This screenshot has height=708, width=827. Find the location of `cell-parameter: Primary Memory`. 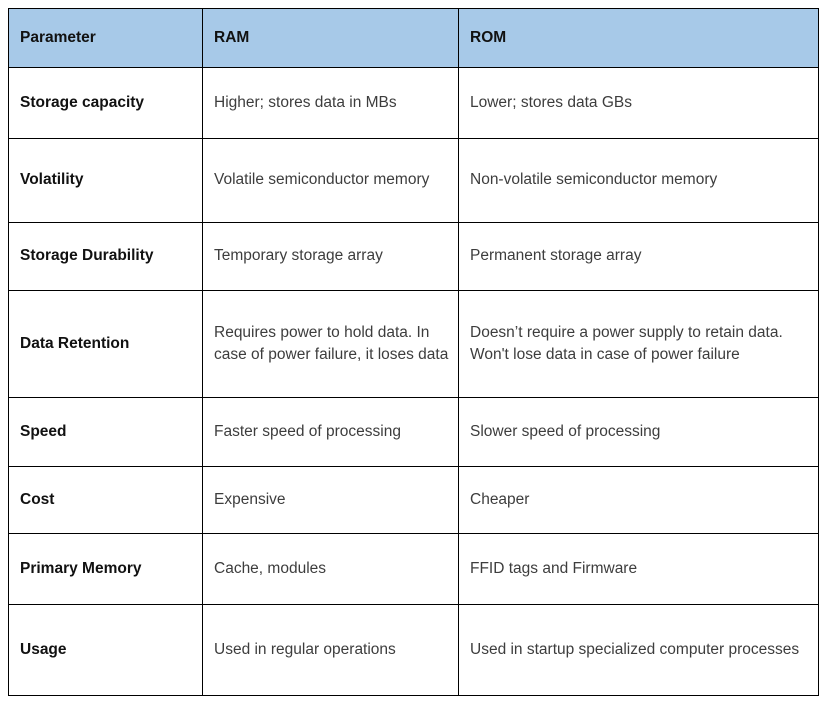

cell-parameter: Primary Memory is located at coordinates (105, 569).